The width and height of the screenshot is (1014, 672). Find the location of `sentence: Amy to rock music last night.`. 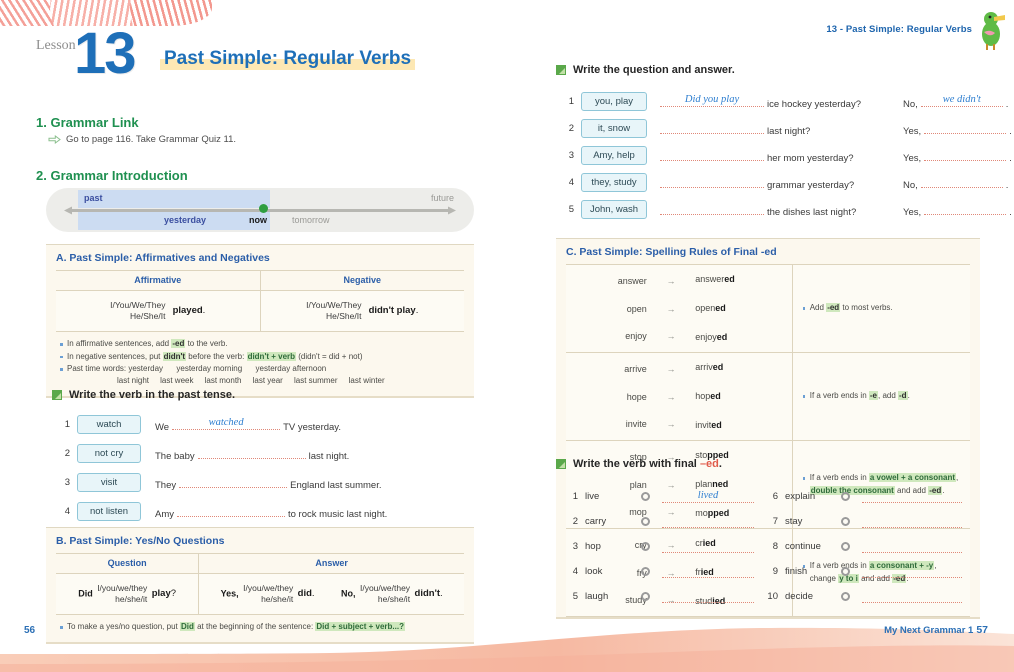

sentence: Amy to rock music last night. is located at coordinates (271, 512).